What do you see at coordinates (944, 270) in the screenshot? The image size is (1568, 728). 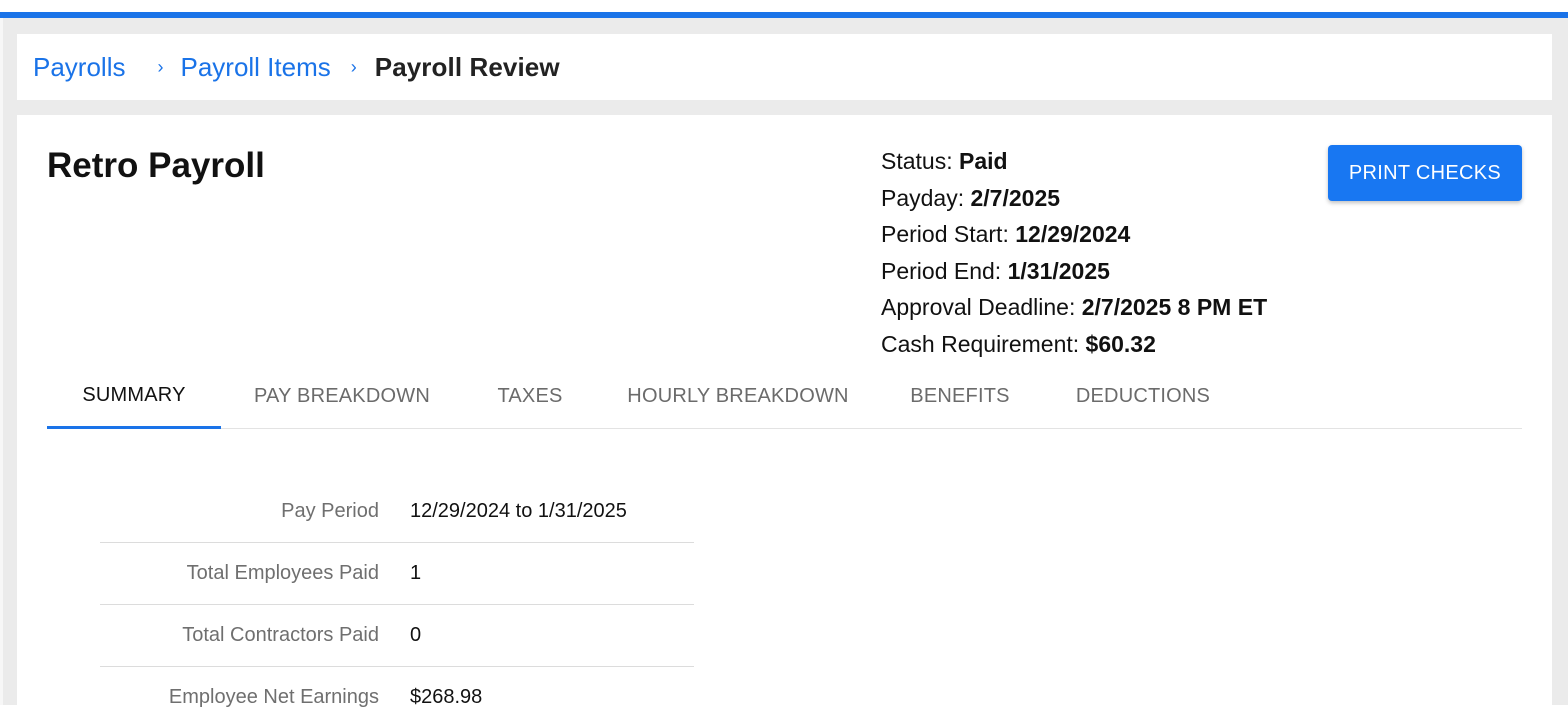 I see `period-end-label: Period End:` at bounding box center [944, 270].